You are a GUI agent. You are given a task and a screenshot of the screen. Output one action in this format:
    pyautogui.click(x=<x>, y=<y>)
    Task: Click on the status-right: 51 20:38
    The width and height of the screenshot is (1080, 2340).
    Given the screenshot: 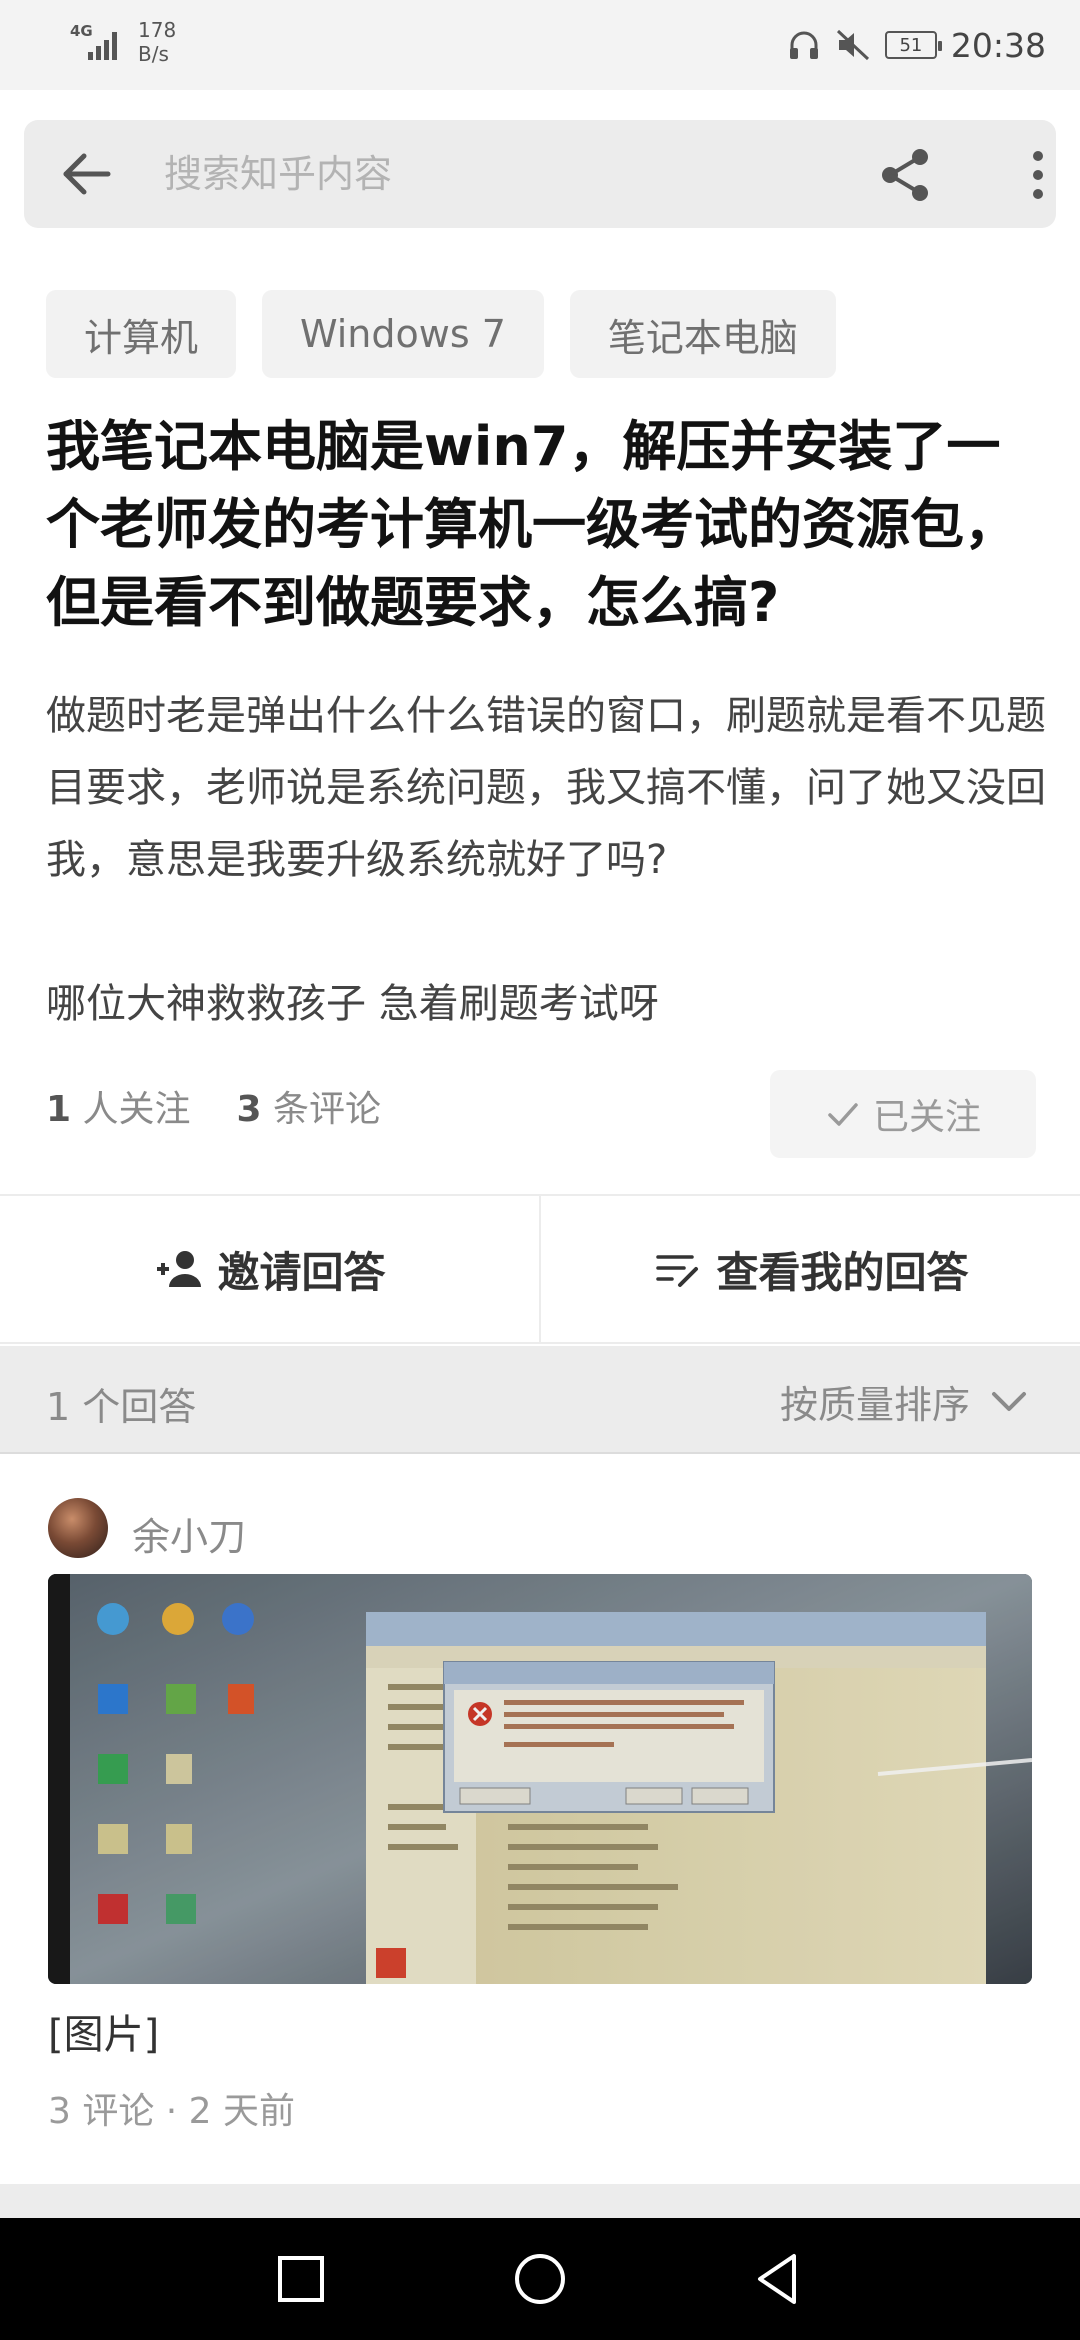 What is the action you would take?
    pyautogui.click(x=916, y=45)
    